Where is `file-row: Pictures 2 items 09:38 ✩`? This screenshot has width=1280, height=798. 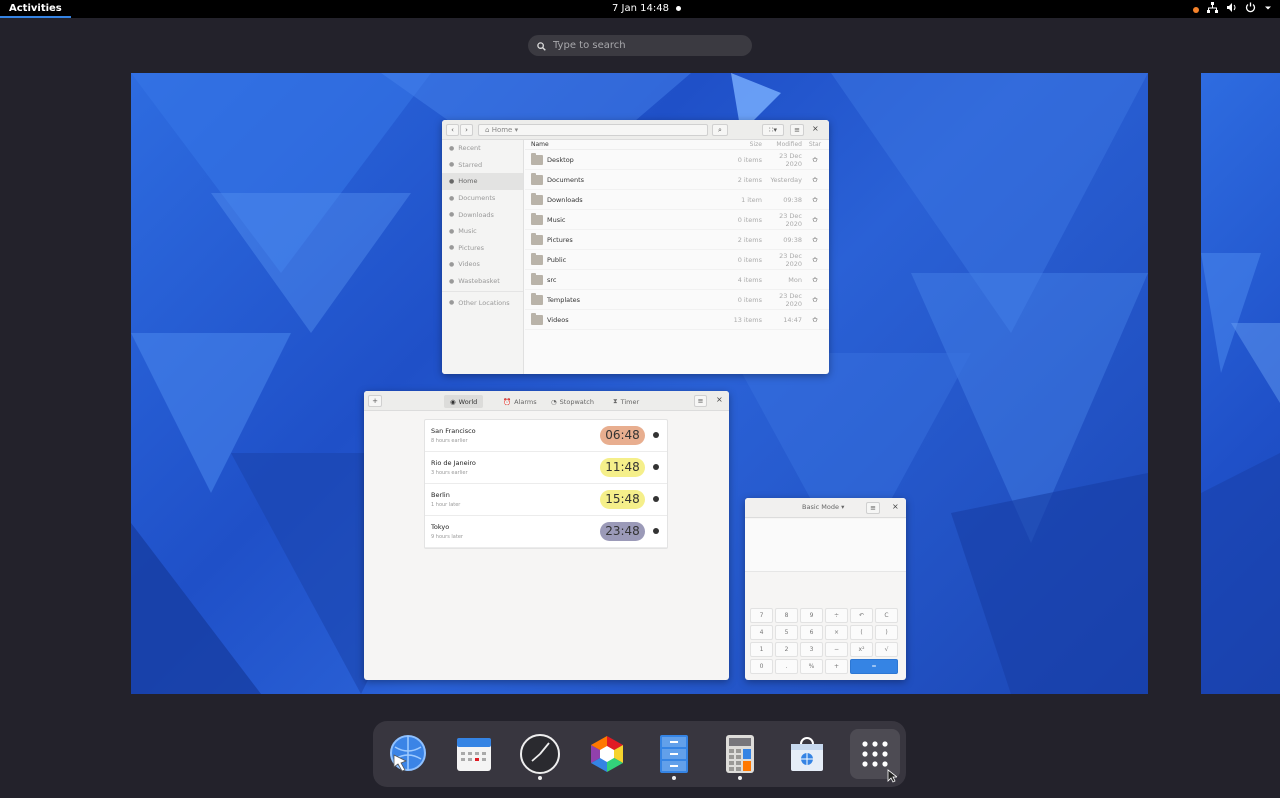
file-row: Pictures 2 items 09:38 ✩ is located at coordinates (677, 240).